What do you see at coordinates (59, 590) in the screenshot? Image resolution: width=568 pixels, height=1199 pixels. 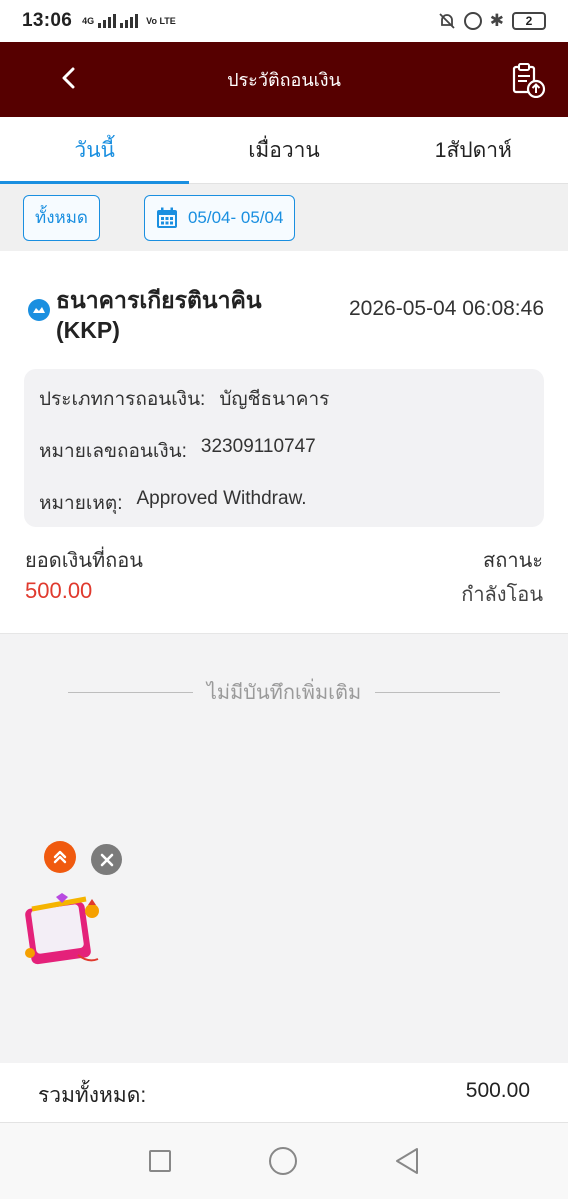 I see `amount-value: 500.00` at bounding box center [59, 590].